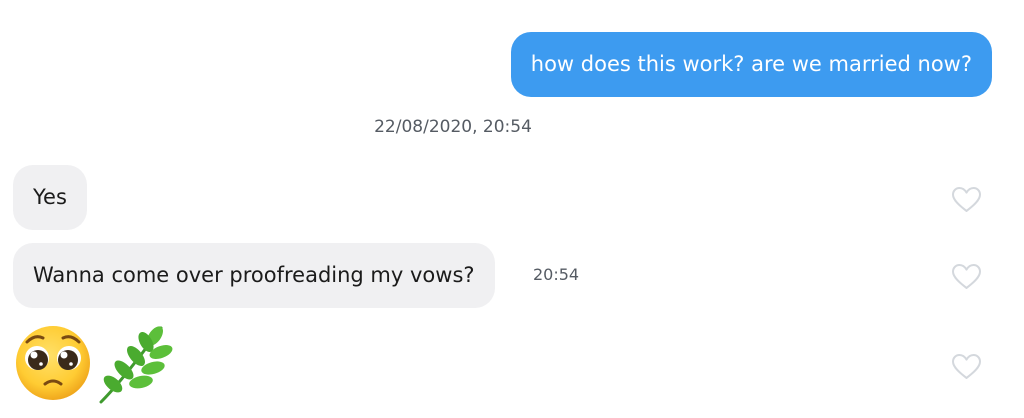 The height and width of the screenshot is (418, 1024). What do you see at coordinates (254, 275) in the screenshot?
I see `incoming-message-bubble: Wanna come over proofreading my vows?` at bounding box center [254, 275].